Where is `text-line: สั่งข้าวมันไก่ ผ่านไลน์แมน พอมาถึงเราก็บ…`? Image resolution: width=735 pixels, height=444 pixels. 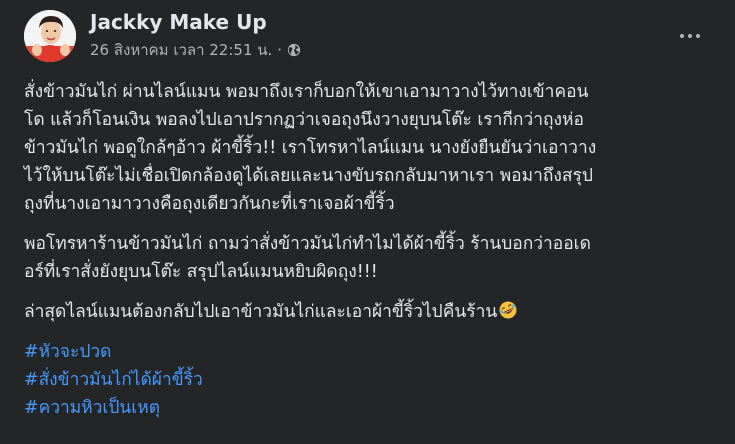
text-line: สั่งข้าวมันไก่ ผ่านไลน์แมน พอมาถึงเราก็บ… is located at coordinates (306, 92).